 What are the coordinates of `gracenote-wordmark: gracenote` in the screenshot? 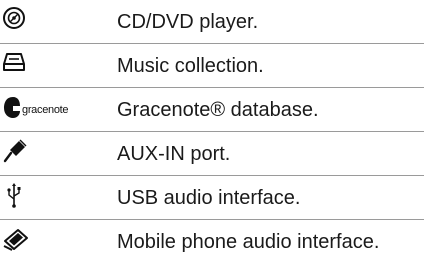 It's located at (45, 110).